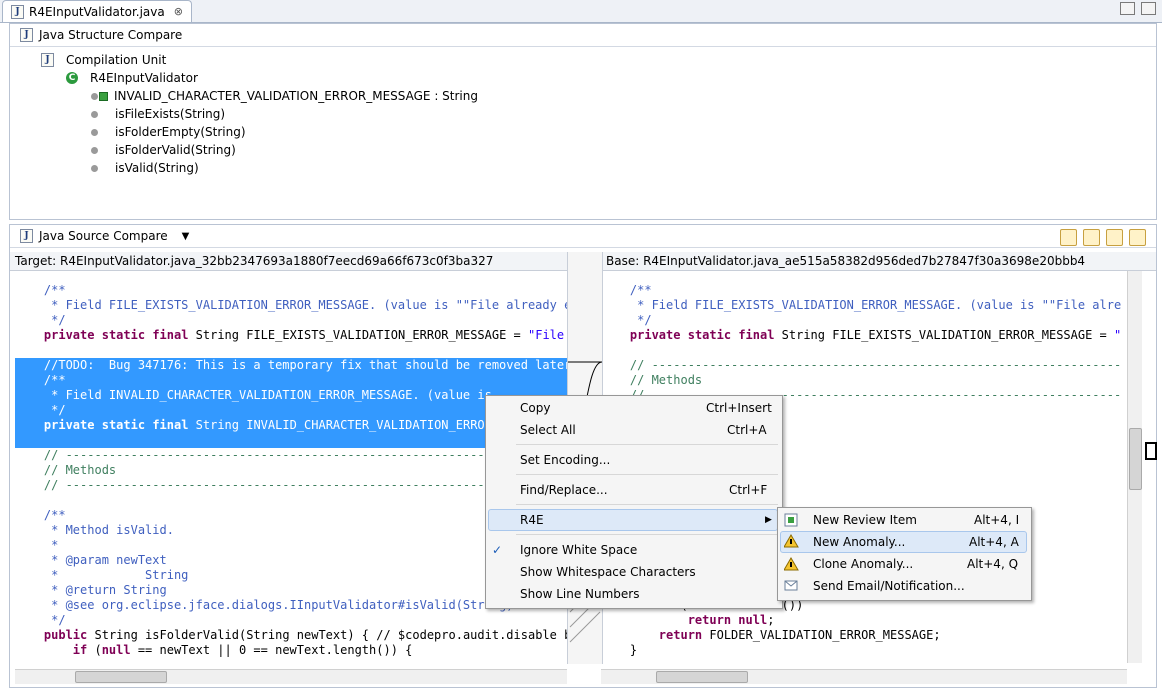 The height and width of the screenshot is (688, 1162). Describe the element at coordinates (791, 541) in the screenshot. I see `new-anomaly-icon` at that location.